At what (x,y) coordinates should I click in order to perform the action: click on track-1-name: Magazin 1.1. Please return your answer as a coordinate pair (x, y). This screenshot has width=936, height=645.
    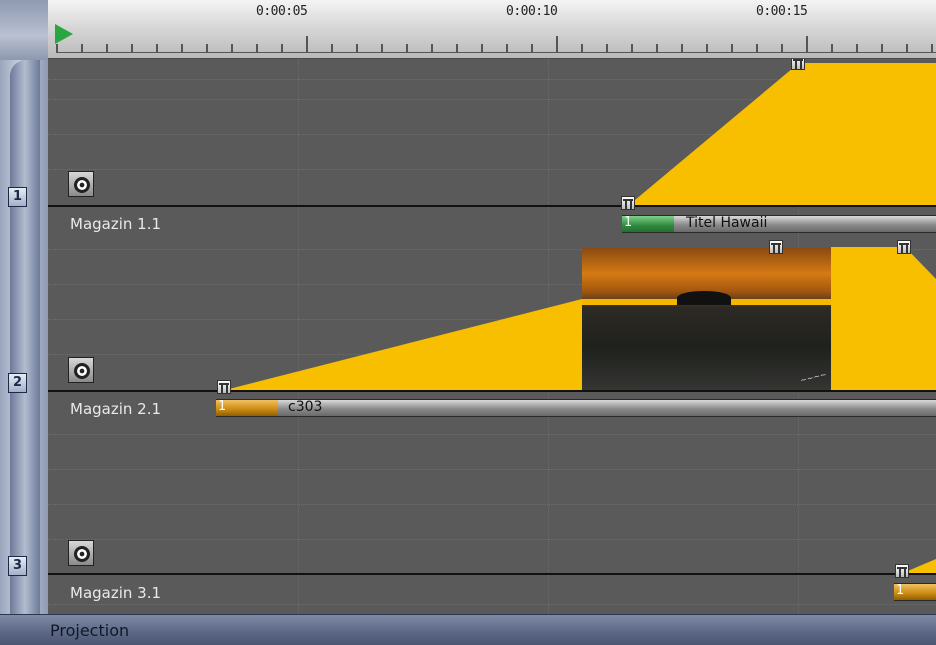
    Looking at the image, I should click on (116, 224).